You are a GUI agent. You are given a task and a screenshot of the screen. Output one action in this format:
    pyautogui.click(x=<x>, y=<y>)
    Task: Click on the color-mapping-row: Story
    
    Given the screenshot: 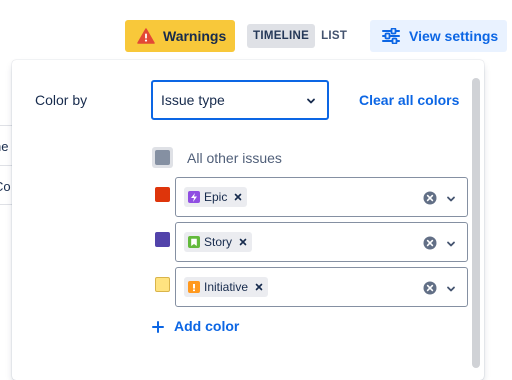 What is the action you would take?
    pyautogui.click(x=310, y=242)
    